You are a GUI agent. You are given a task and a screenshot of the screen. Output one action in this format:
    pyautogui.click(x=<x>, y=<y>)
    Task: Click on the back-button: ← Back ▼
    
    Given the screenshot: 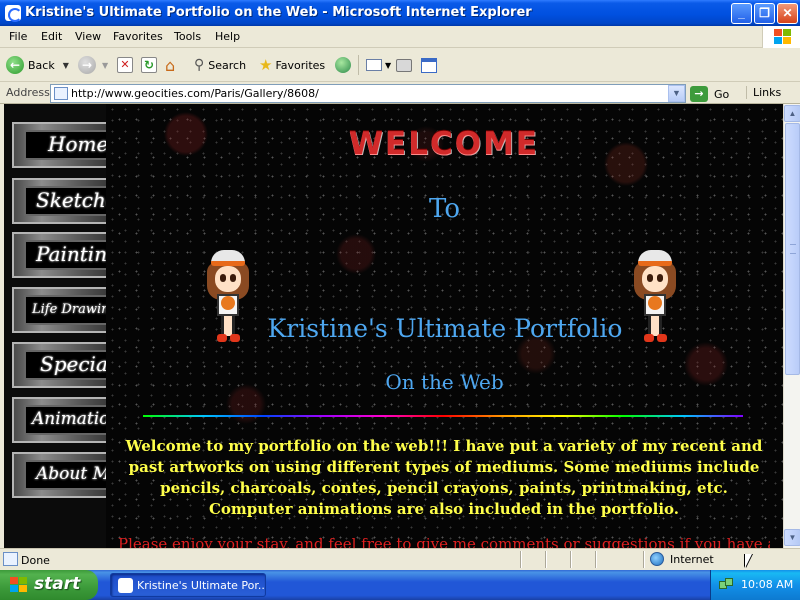 What is the action you would take?
    pyautogui.click(x=37, y=65)
    